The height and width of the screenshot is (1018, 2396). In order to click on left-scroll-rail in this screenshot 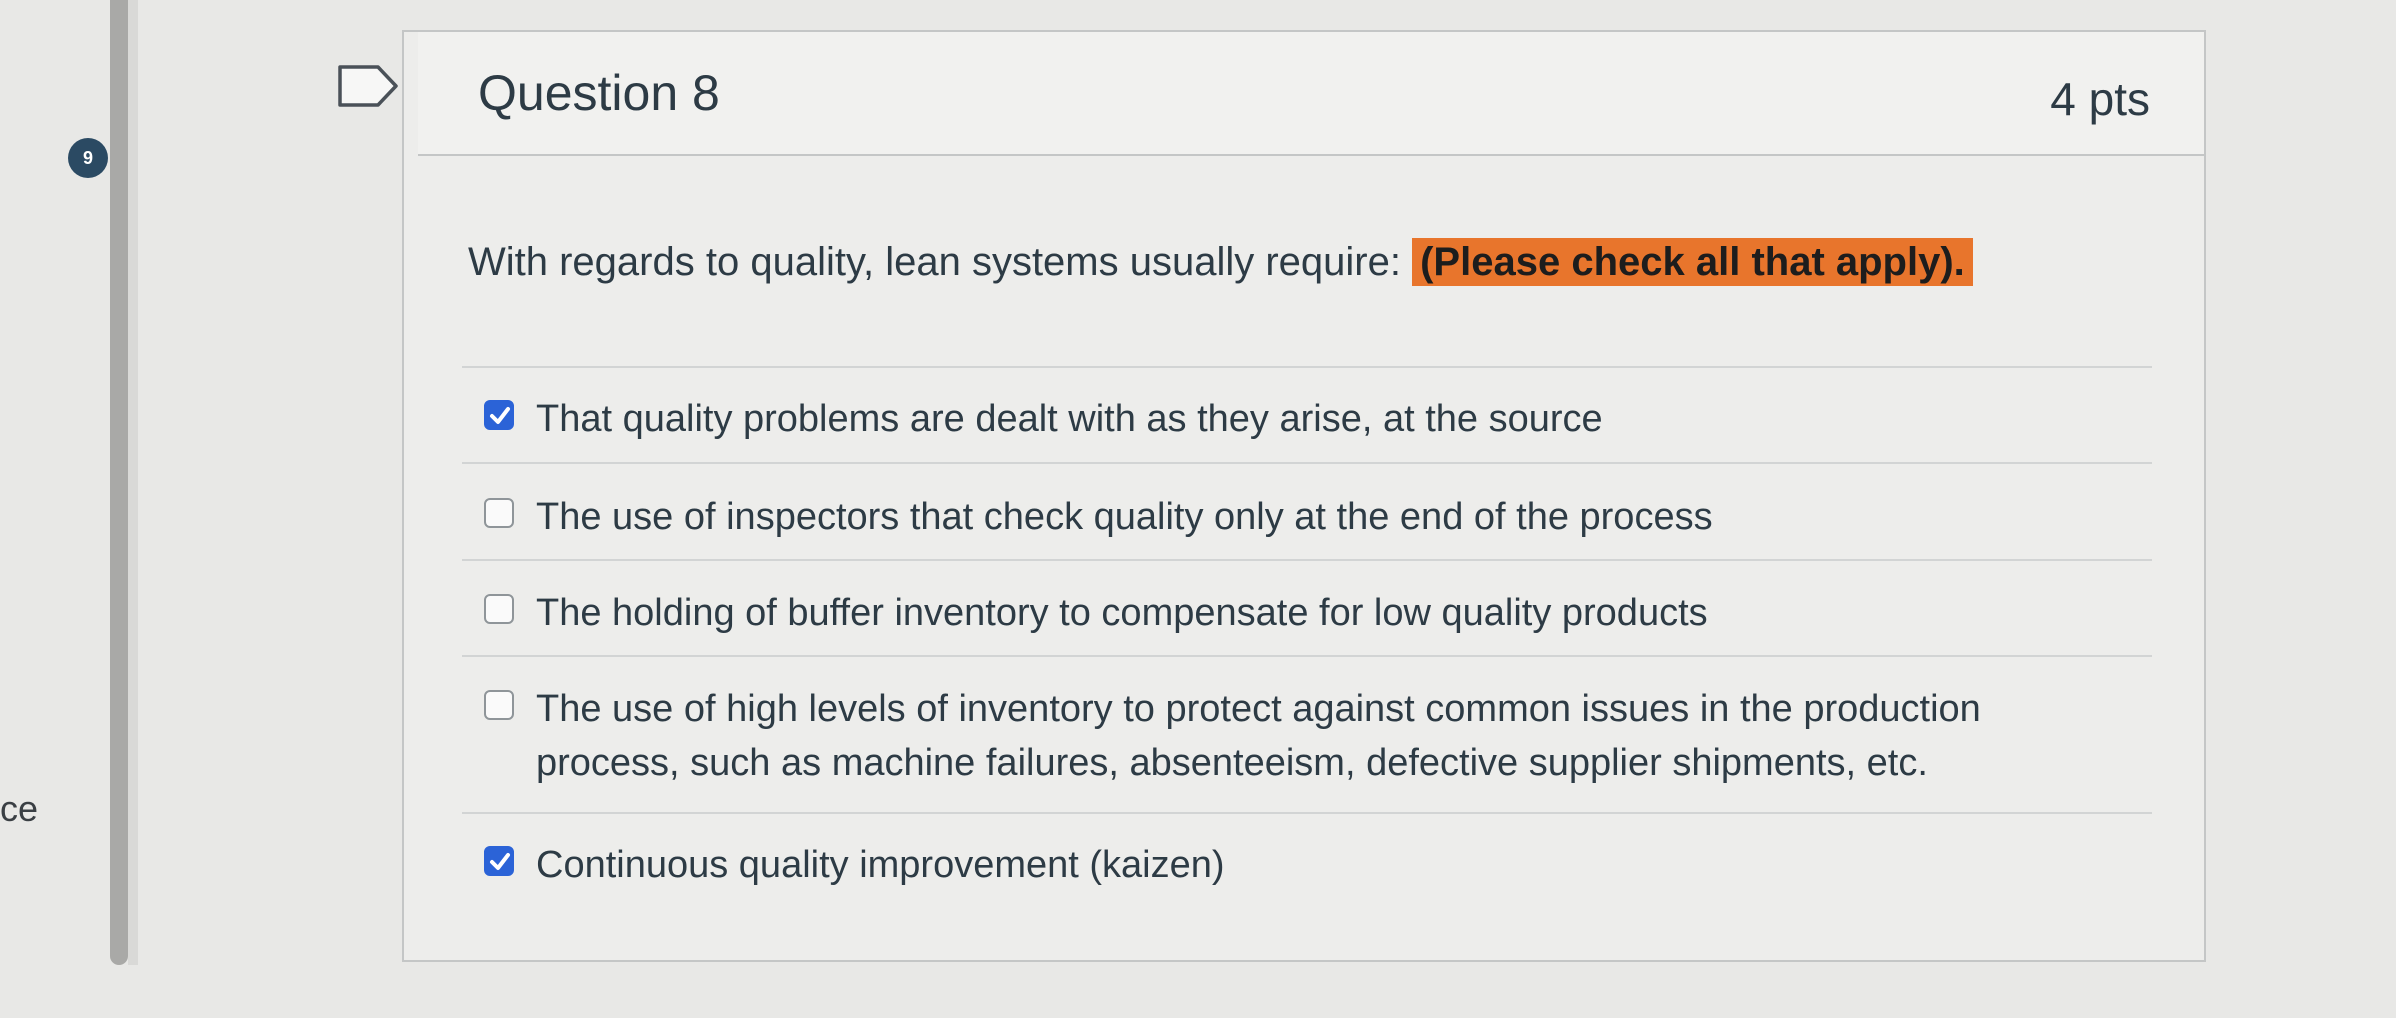, I will do `click(119, 482)`.